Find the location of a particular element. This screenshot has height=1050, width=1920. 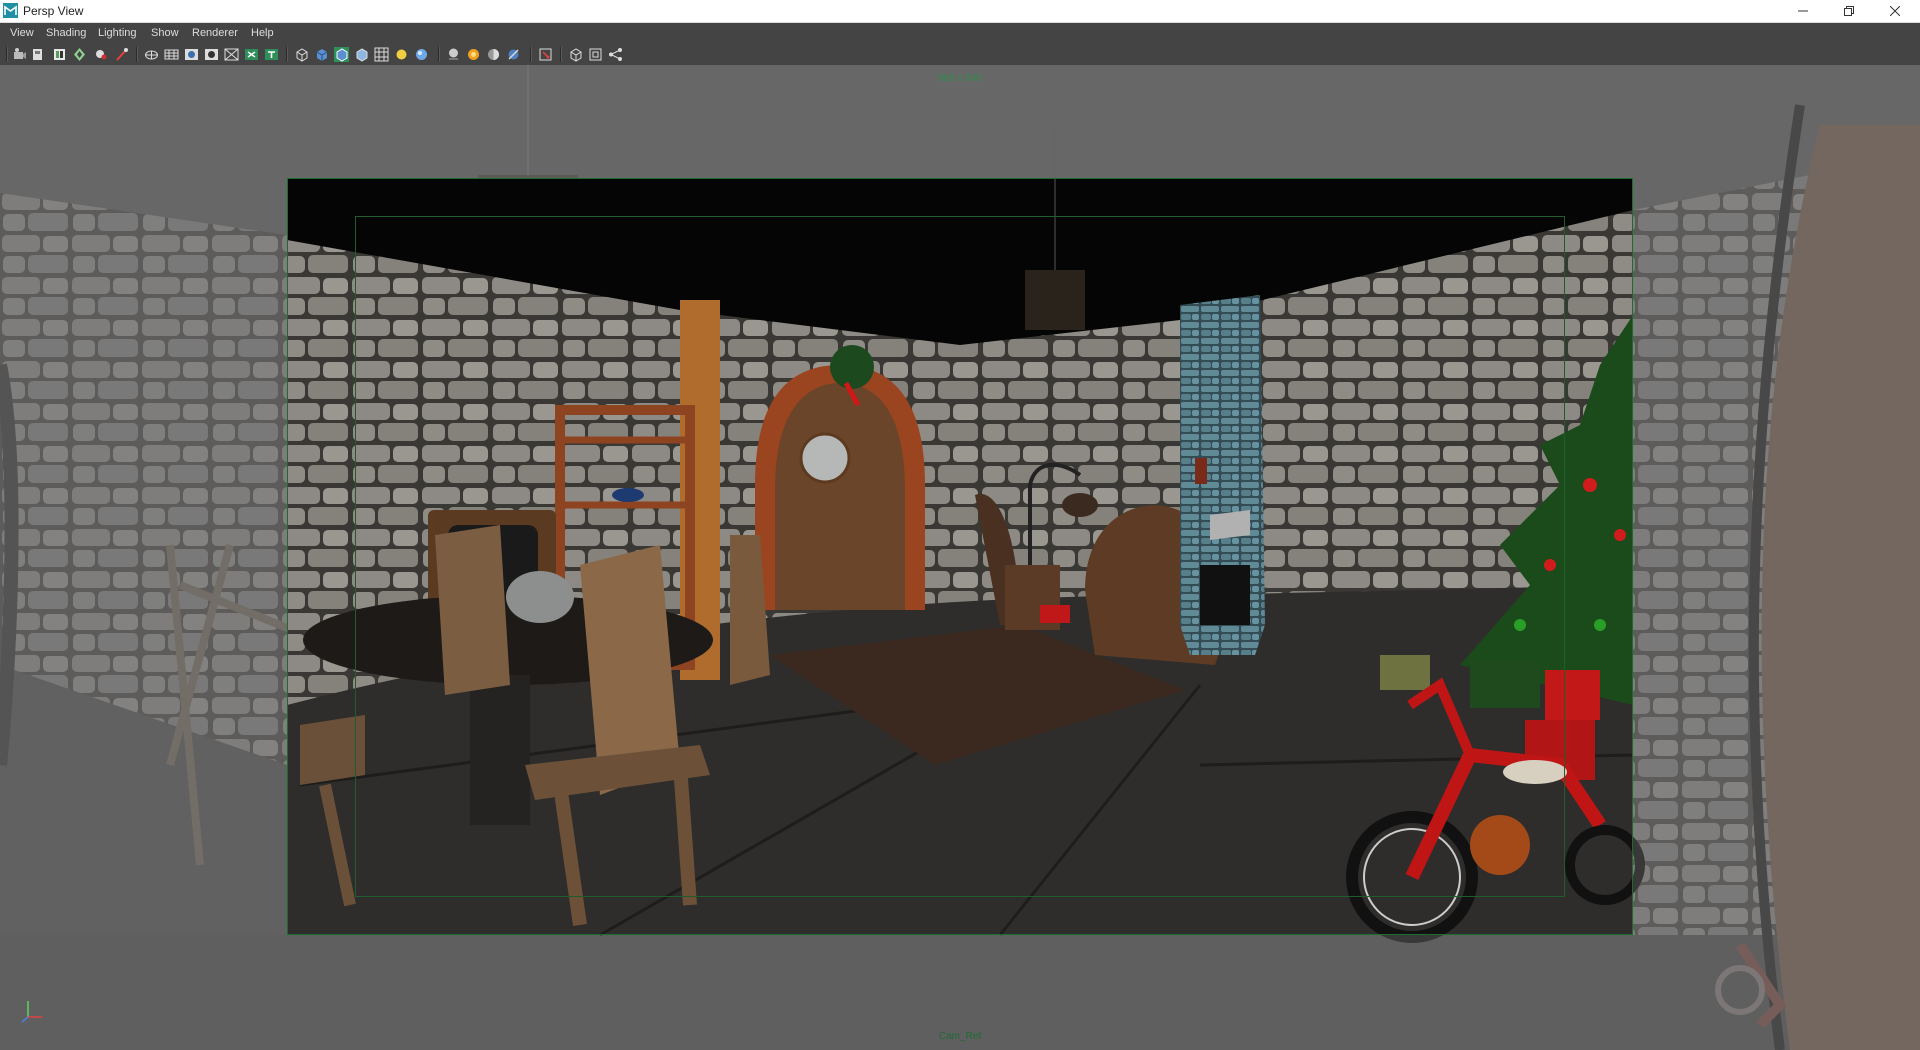

resolution-gate-icon is located at coordinates (191, 54).